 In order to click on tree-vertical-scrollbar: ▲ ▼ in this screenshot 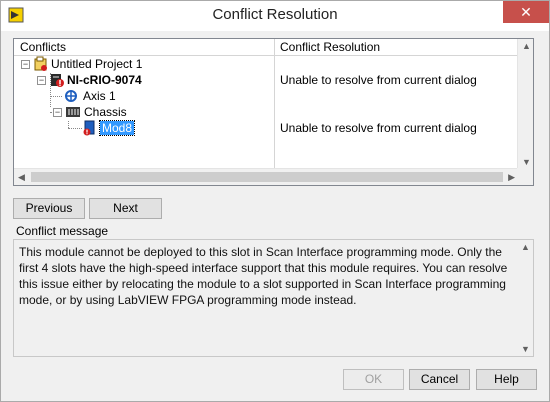, I will do `click(525, 104)`.